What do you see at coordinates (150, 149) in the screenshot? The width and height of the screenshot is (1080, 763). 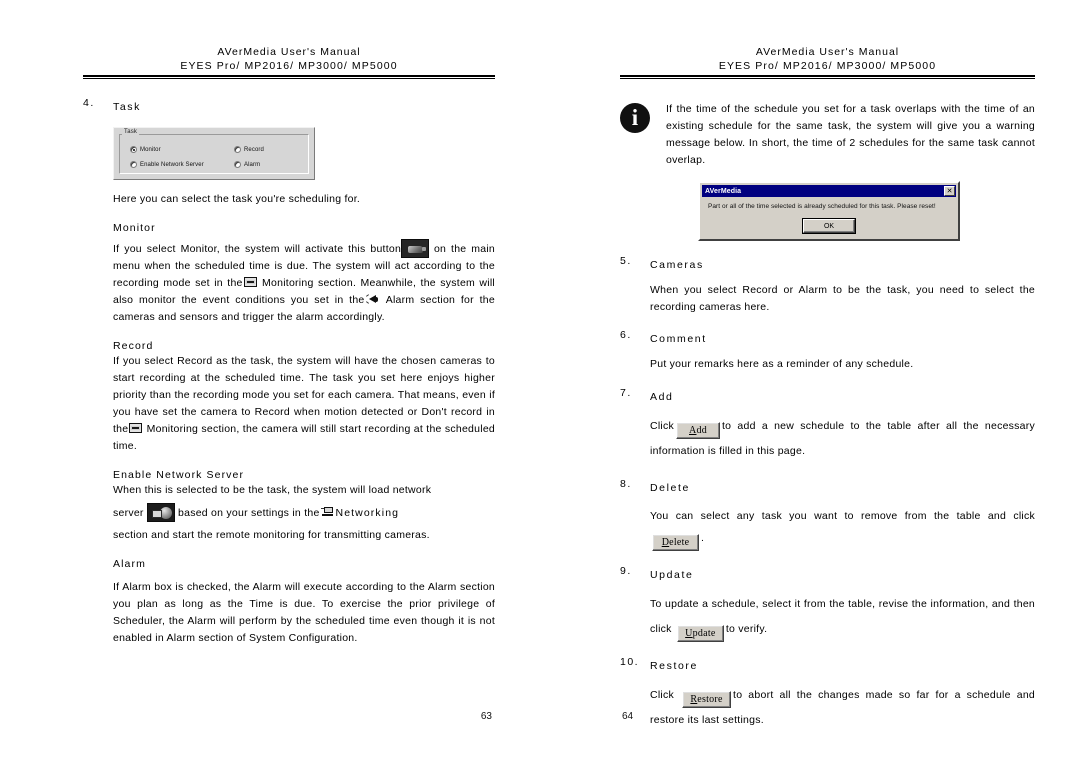 I see `radio-monitor-label: Monitor` at bounding box center [150, 149].